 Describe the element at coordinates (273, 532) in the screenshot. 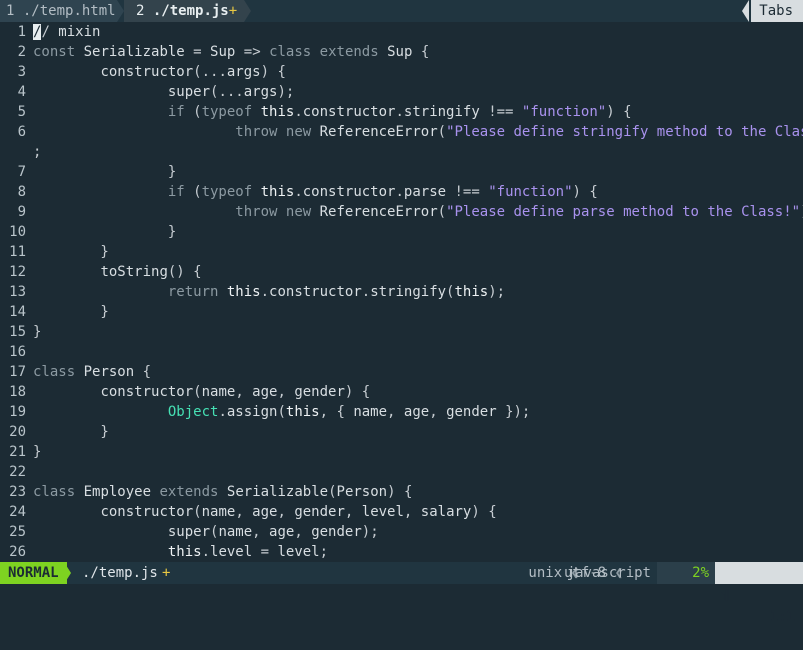

I see `code-text: super(name, age, gender);` at that location.